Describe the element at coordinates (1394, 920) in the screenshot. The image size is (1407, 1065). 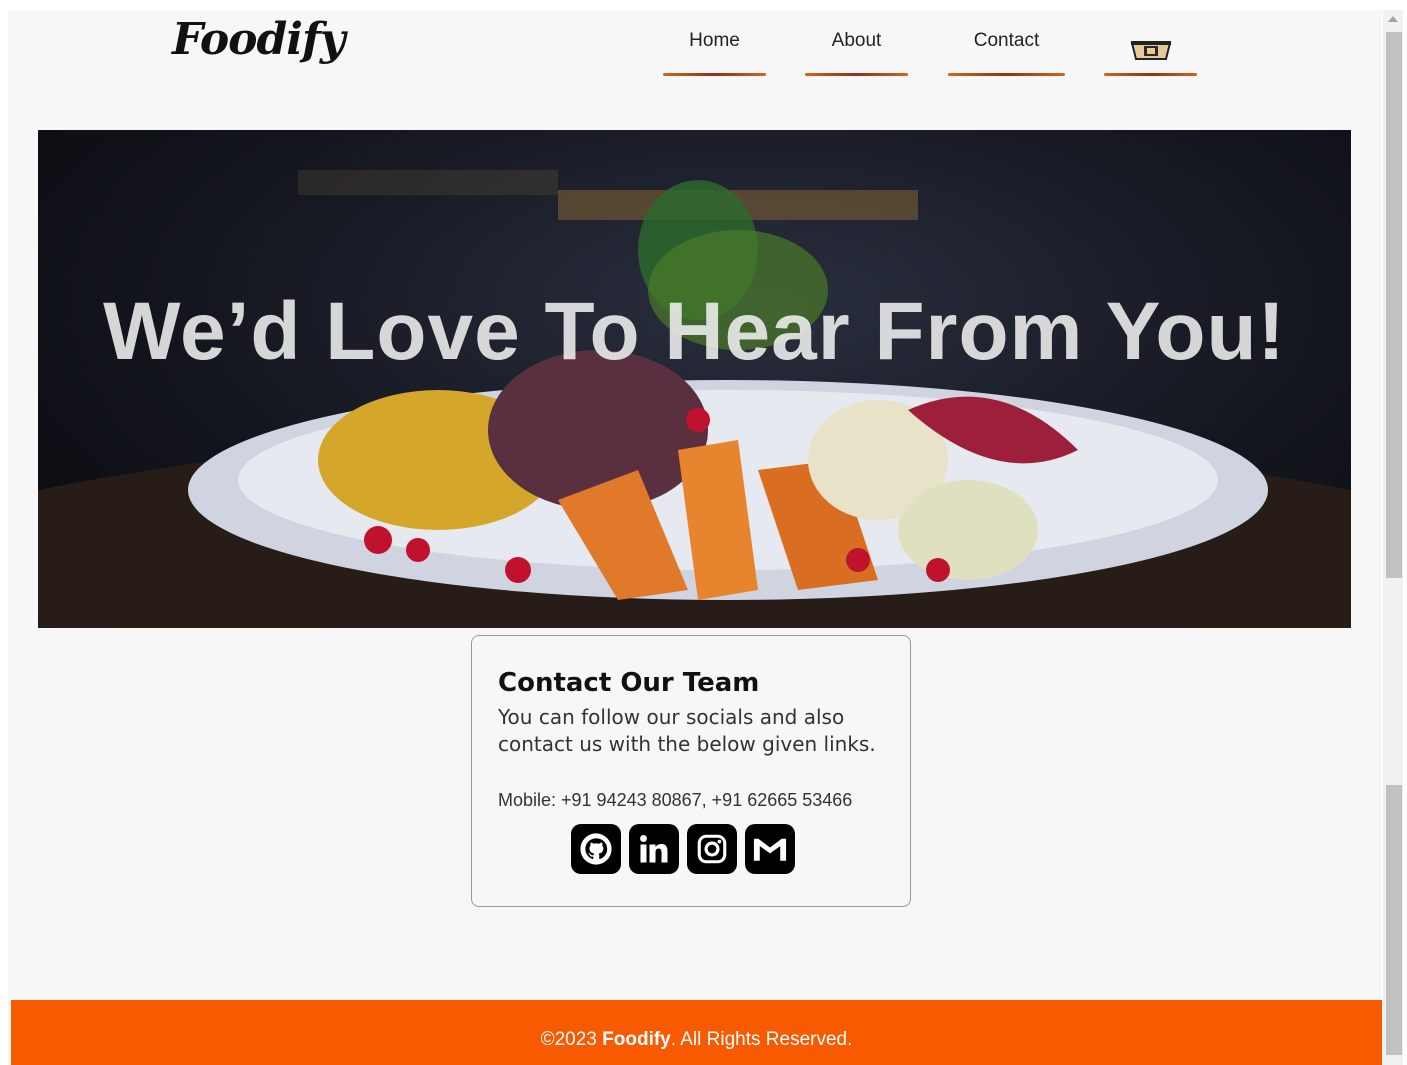
I see `scroll-thumb-secondary` at that location.